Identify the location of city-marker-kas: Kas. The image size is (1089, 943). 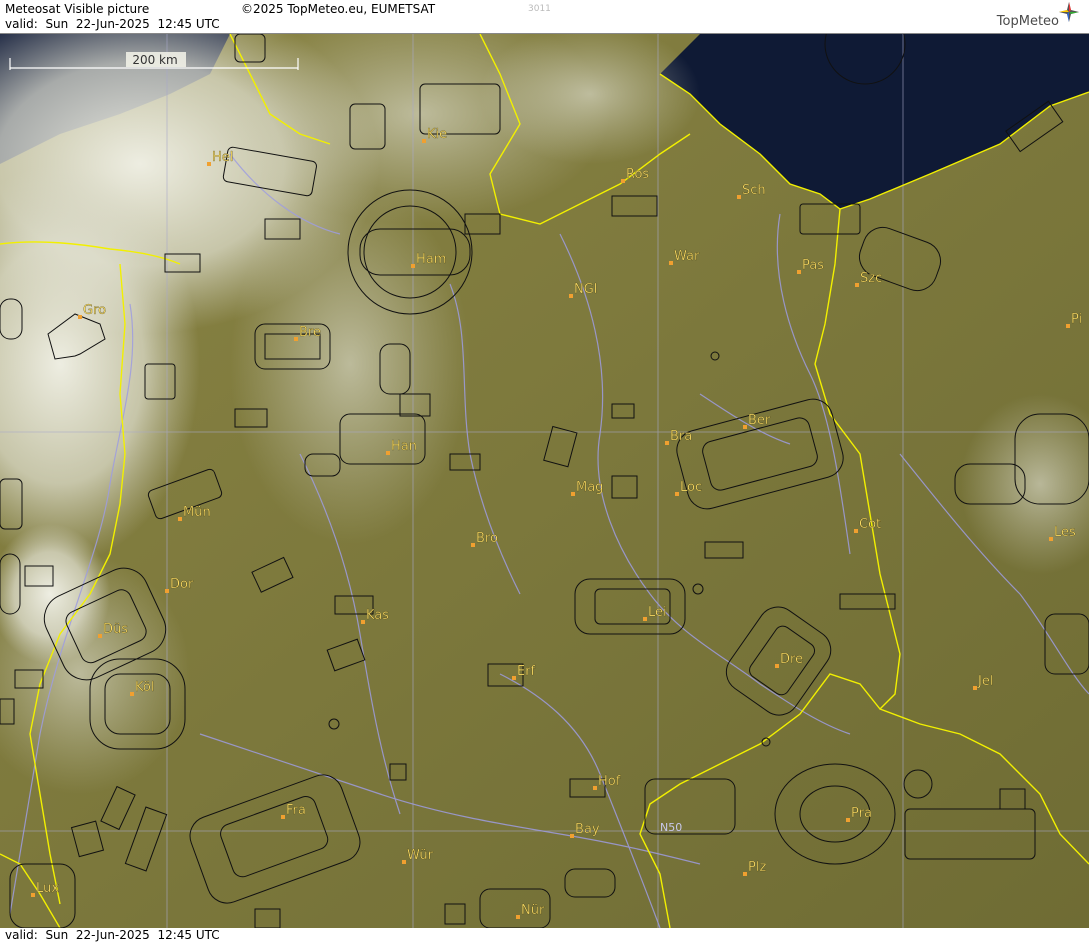
(375, 616).